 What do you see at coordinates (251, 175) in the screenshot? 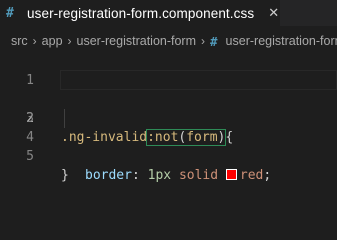
I see `css-color-value: red` at bounding box center [251, 175].